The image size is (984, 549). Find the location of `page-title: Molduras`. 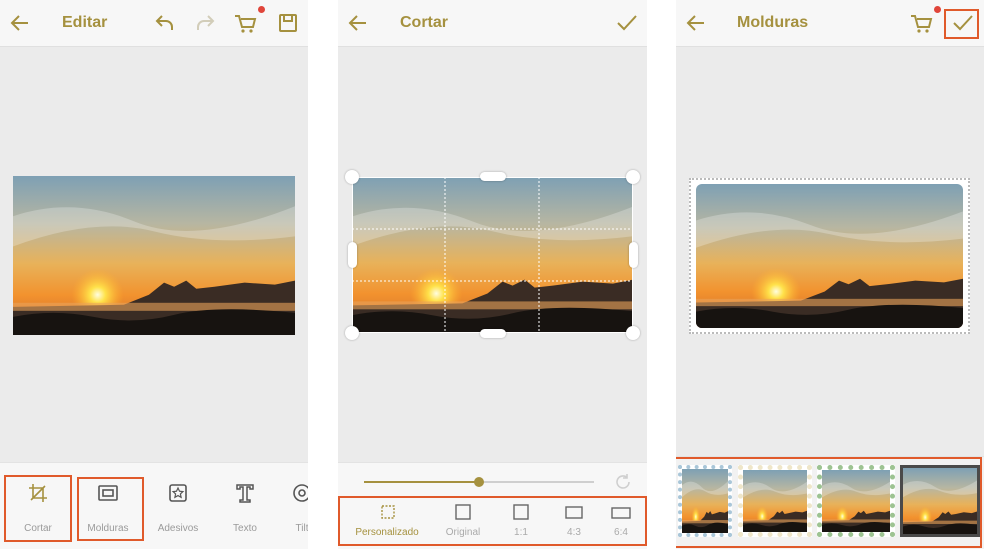

page-title: Molduras is located at coordinates (773, 22).